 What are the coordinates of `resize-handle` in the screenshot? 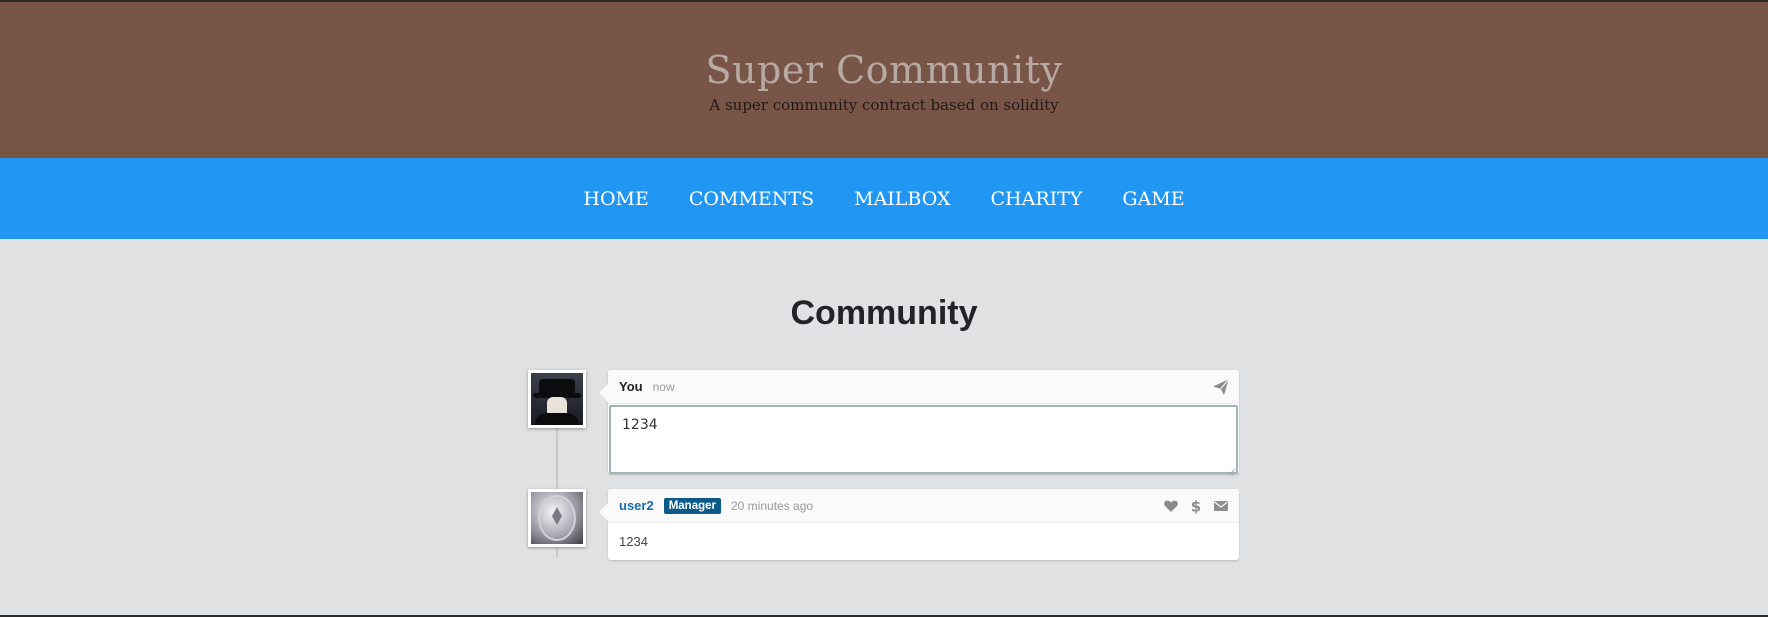 It's located at (1232, 469).